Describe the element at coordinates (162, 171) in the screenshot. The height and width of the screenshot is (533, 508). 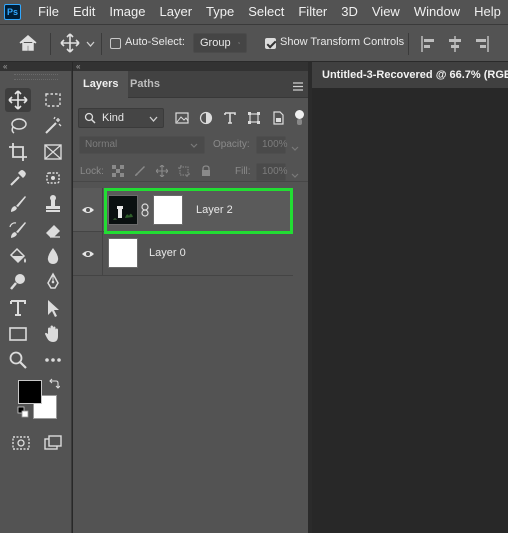
I see `lock-position-icon` at that location.